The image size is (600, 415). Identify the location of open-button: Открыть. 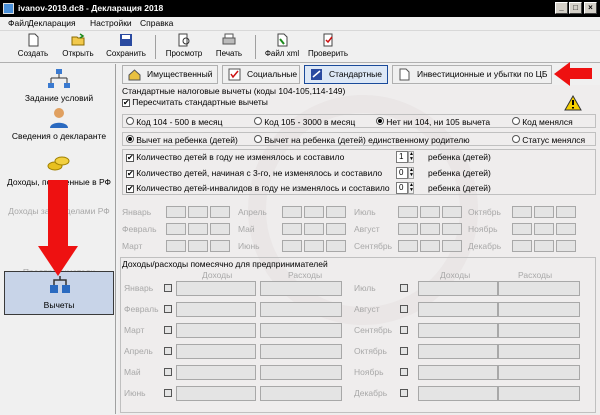
(78, 47).